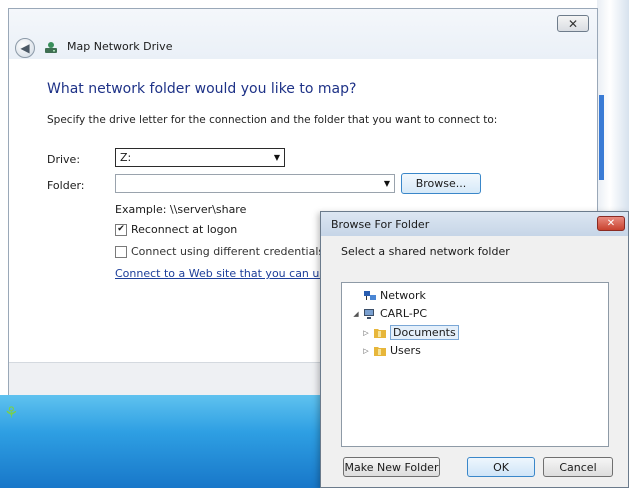 The height and width of the screenshot is (488, 629). I want to click on reconnect-checkbox: ✔, so click(121, 229).